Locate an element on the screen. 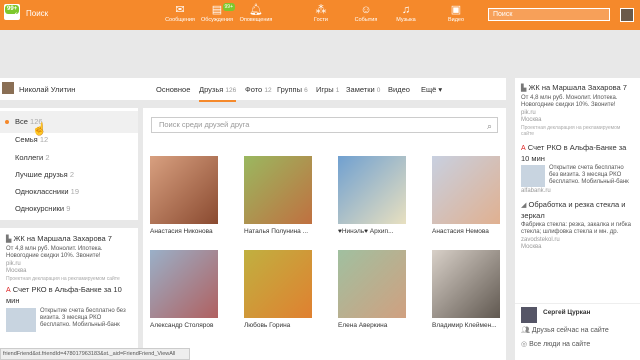 Image resolution: width=640 pixels, height=360 pixels. tab-label: Видео is located at coordinates (399, 89).